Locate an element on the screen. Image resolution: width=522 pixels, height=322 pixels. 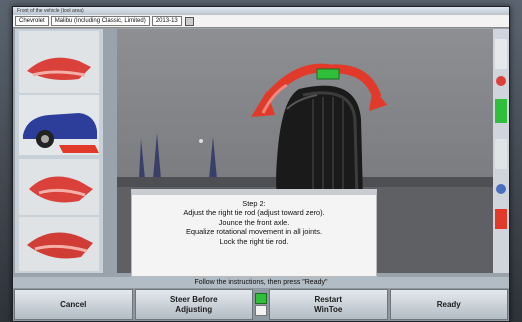
restart-label-2: WinToe is located at coordinates (328, 309).